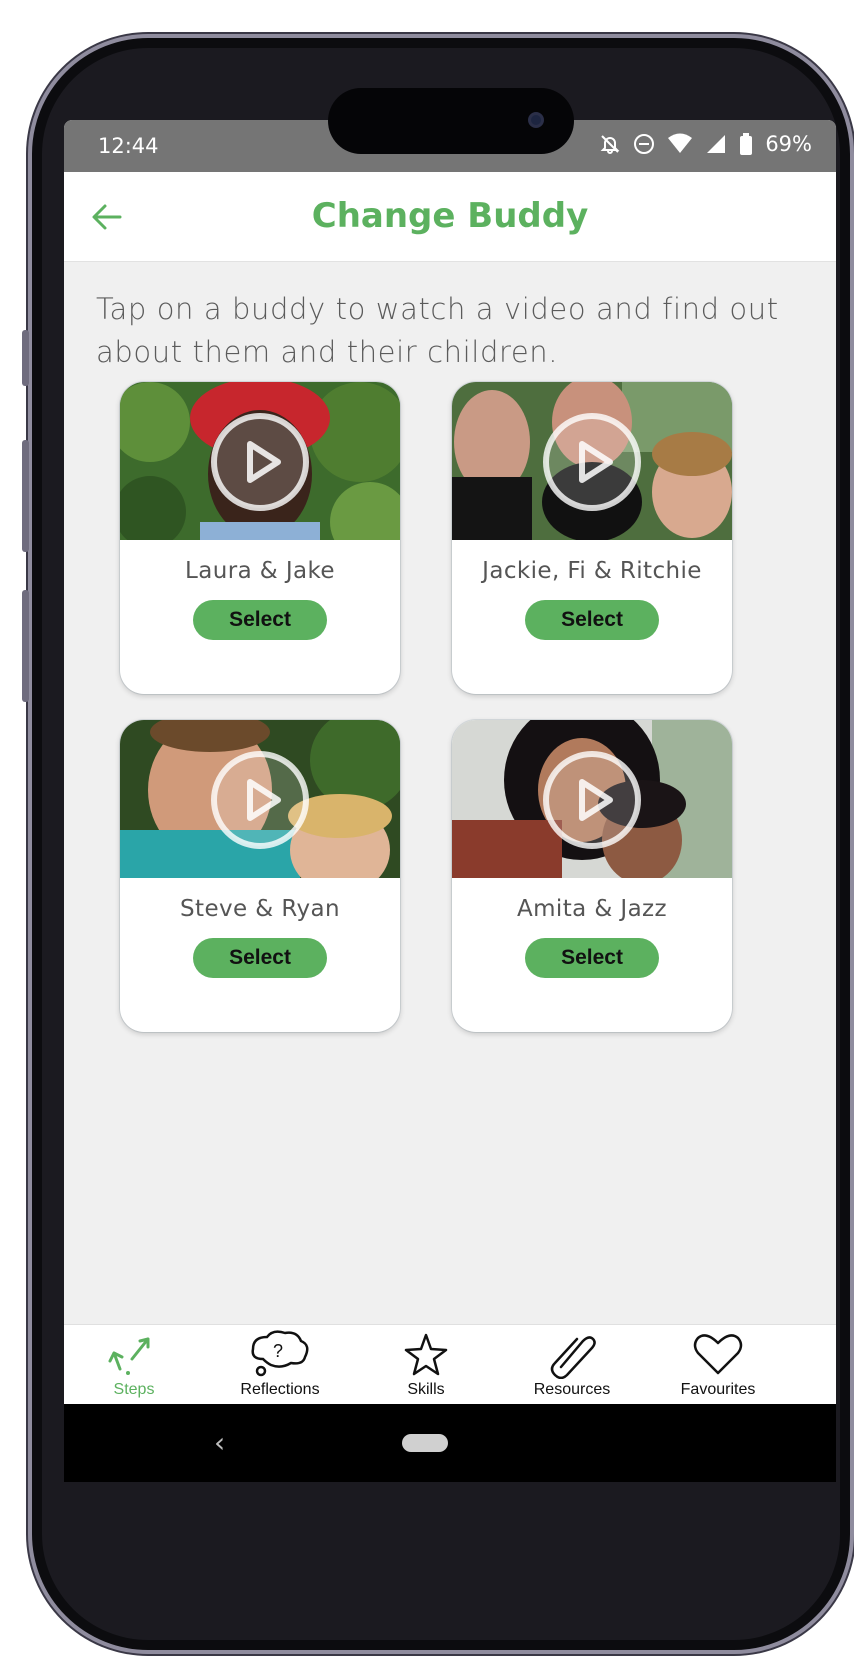 This screenshot has width=854, height=1662. Describe the element at coordinates (128, 146) in the screenshot. I see `status-time: 12:44` at that location.